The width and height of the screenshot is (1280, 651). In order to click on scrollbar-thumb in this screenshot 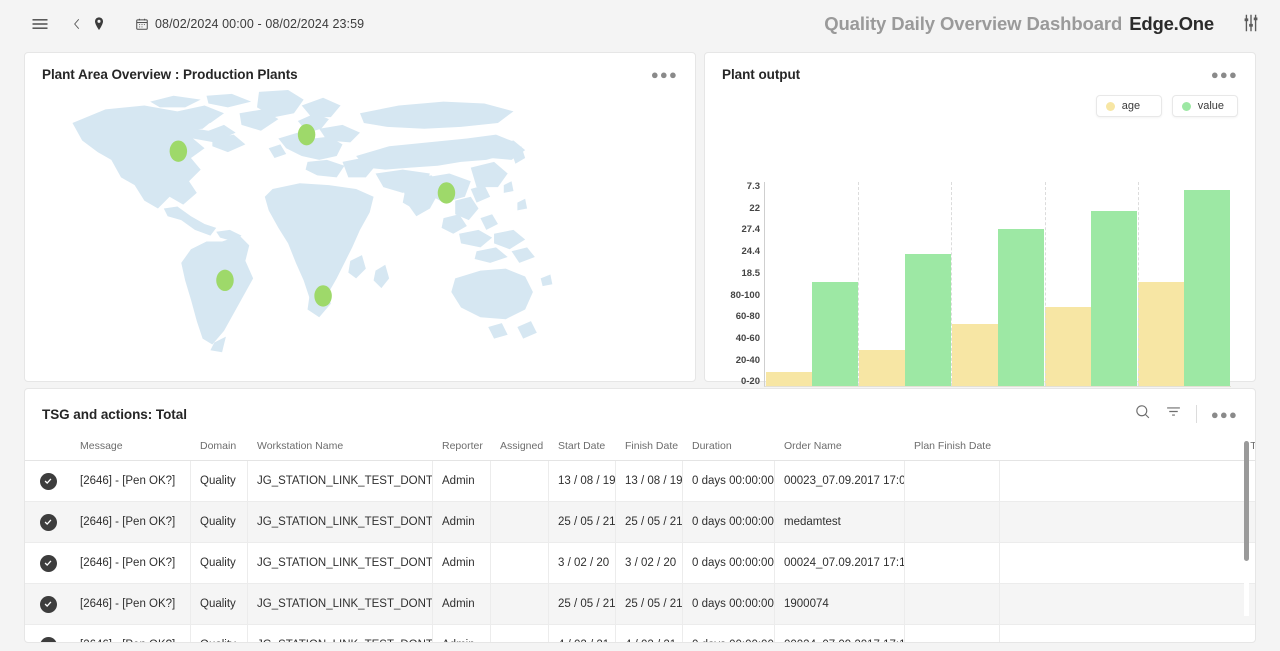, I will do `click(1246, 501)`.